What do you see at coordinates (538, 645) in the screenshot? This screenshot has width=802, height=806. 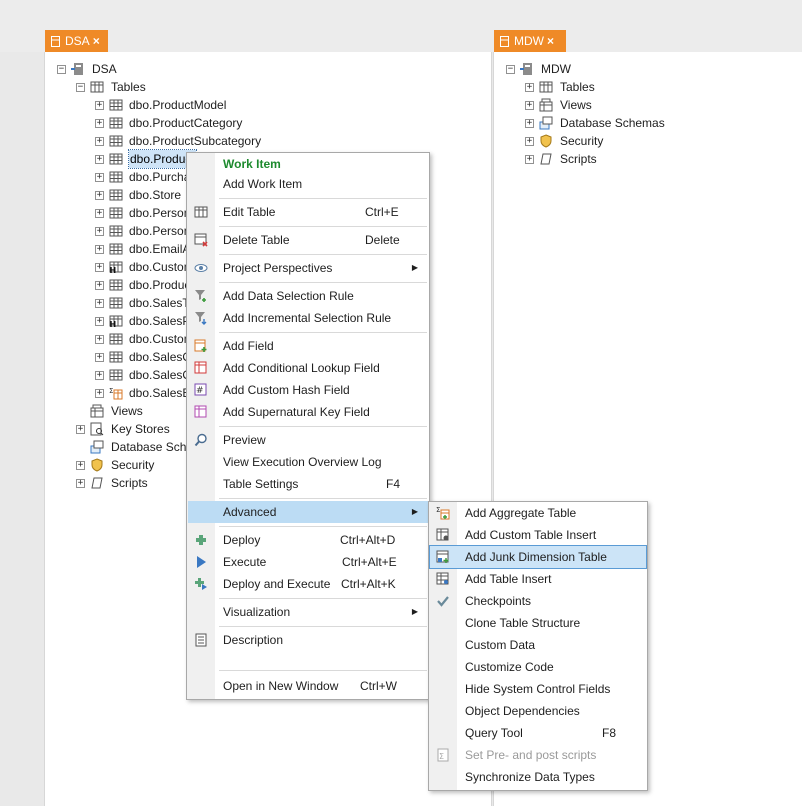 I see `menu-item-custom-data: Custom Data` at bounding box center [538, 645].